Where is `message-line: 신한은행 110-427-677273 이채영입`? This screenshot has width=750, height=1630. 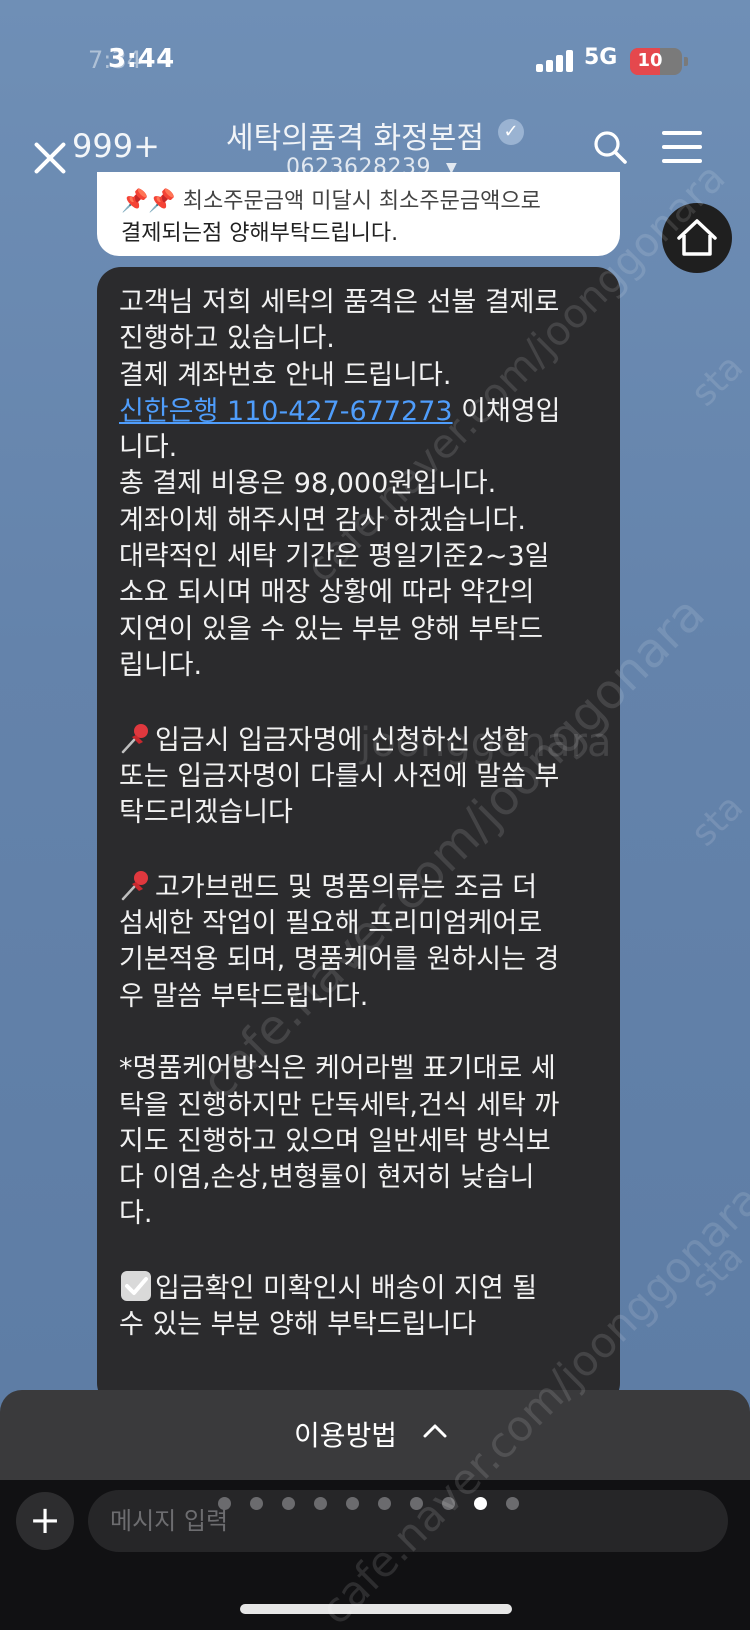 message-line: 신한은행 110-427-677273 이채영입 is located at coordinates (358, 412).